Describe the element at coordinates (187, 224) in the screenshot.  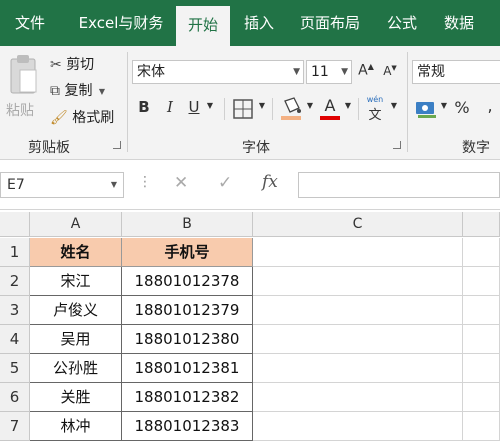
I see `column-header-b: B` at that location.